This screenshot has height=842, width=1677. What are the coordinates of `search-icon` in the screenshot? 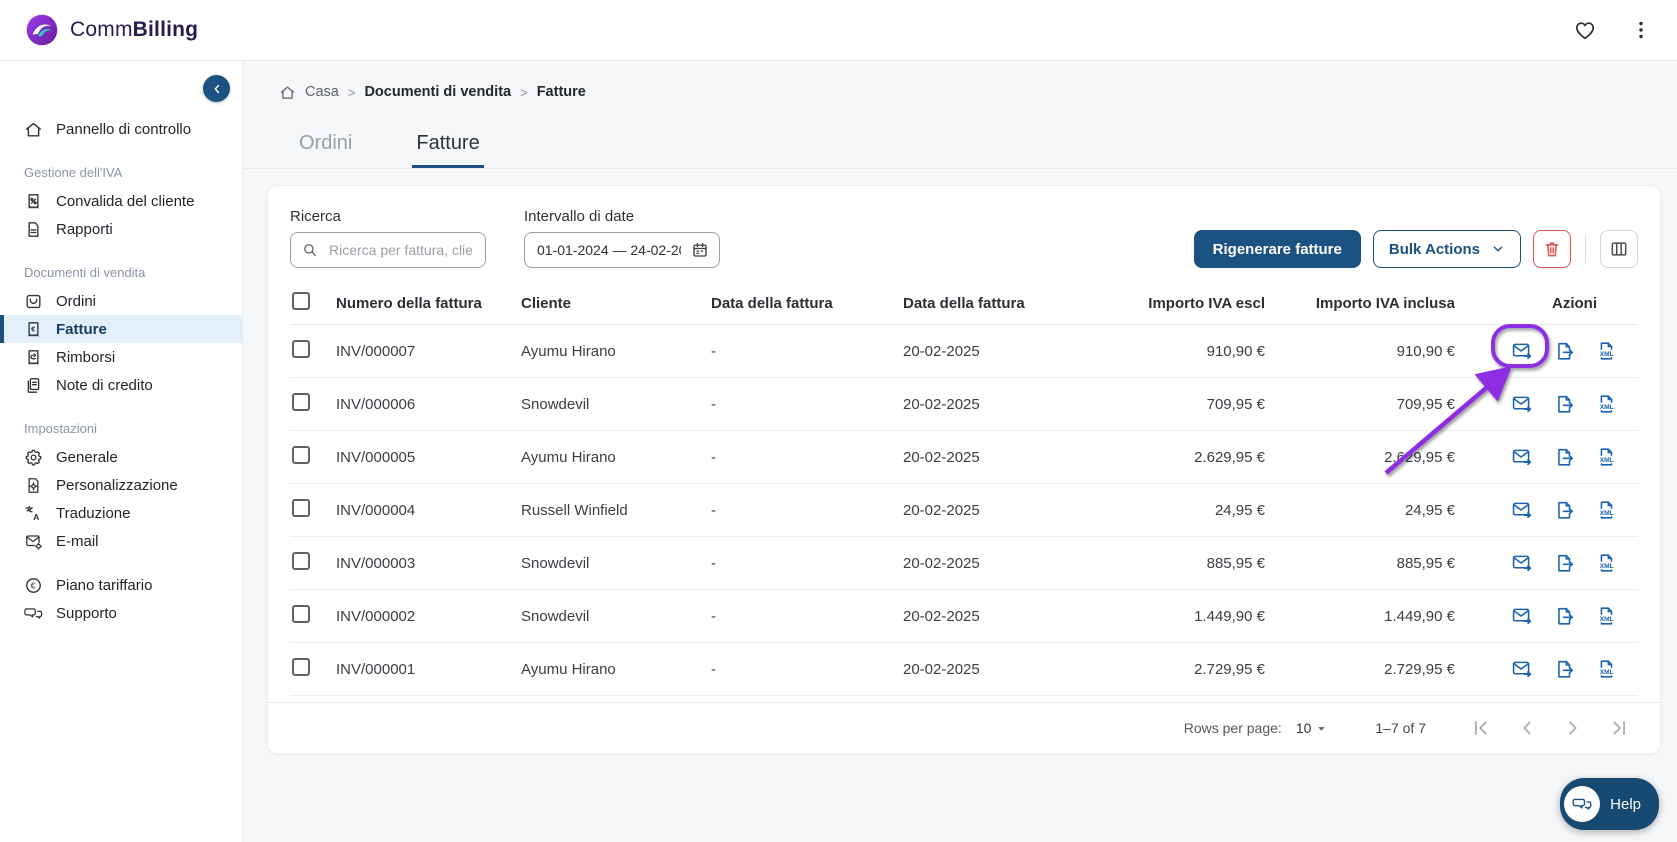 It's located at (310, 250).